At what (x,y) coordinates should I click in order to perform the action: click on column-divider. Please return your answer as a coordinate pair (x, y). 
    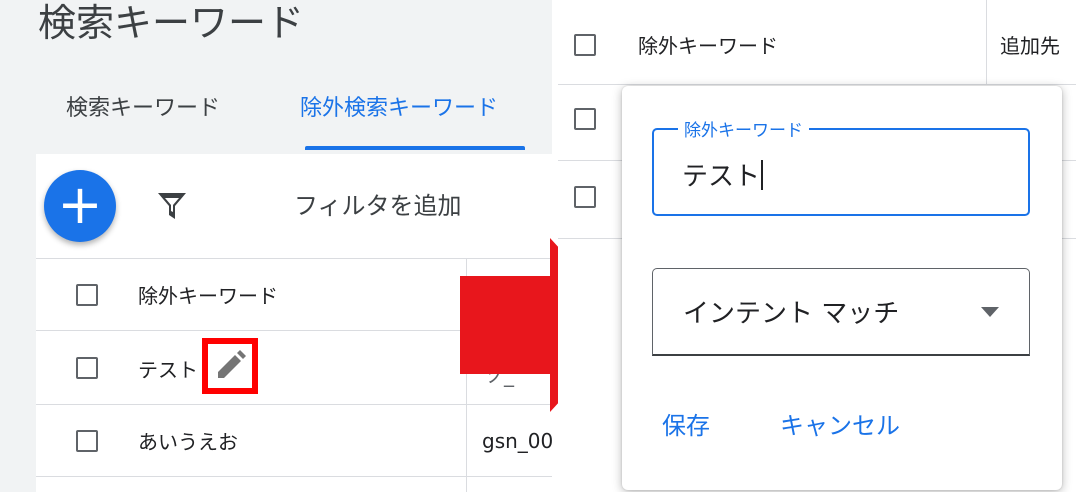
    Looking at the image, I should click on (986, 42).